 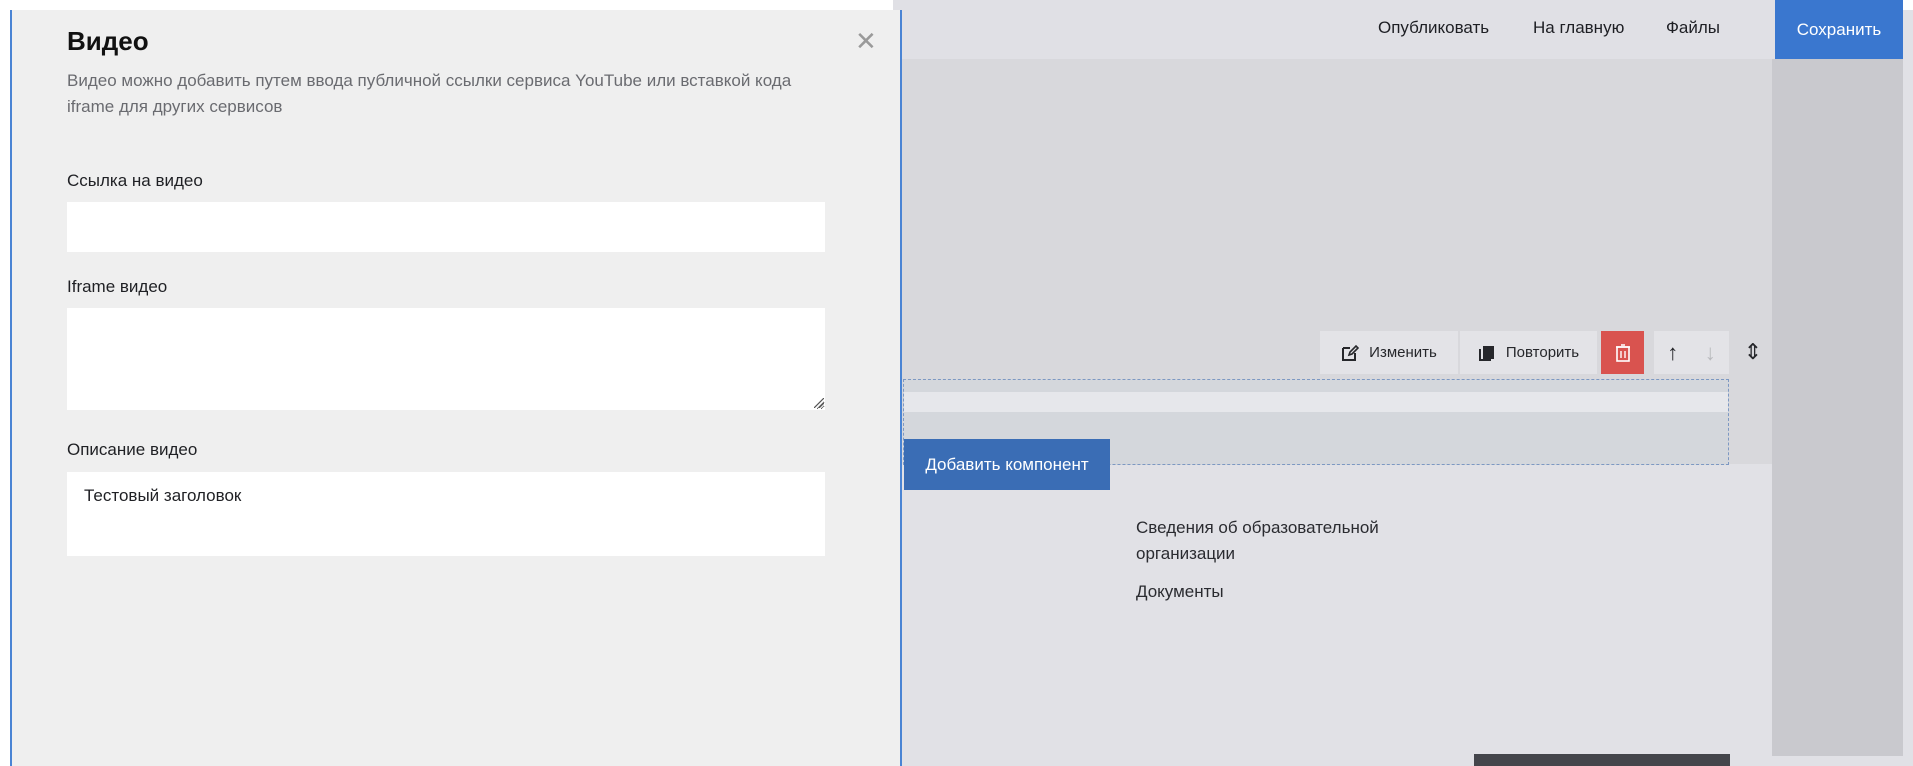 I want to click on files-link: Файлы, so click(x=1693, y=28).